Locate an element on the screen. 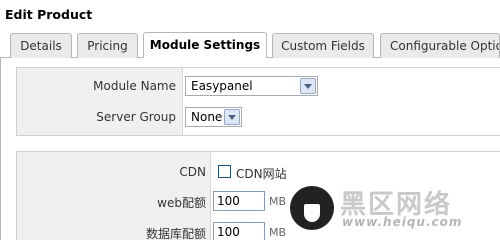  server-group-label: Server Group is located at coordinates (136, 117).